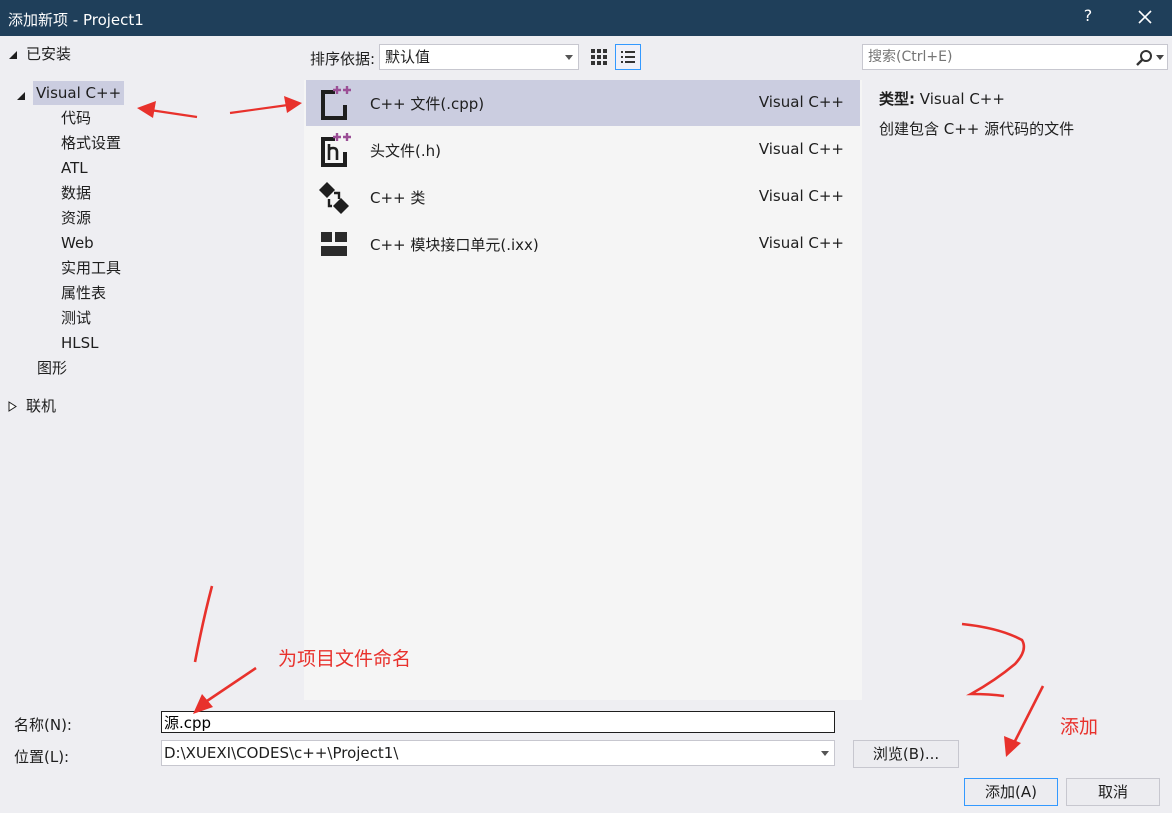  Describe the element at coordinates (1011, 792) in the screenshot. I see `add-button: 添加(A)` at that location.